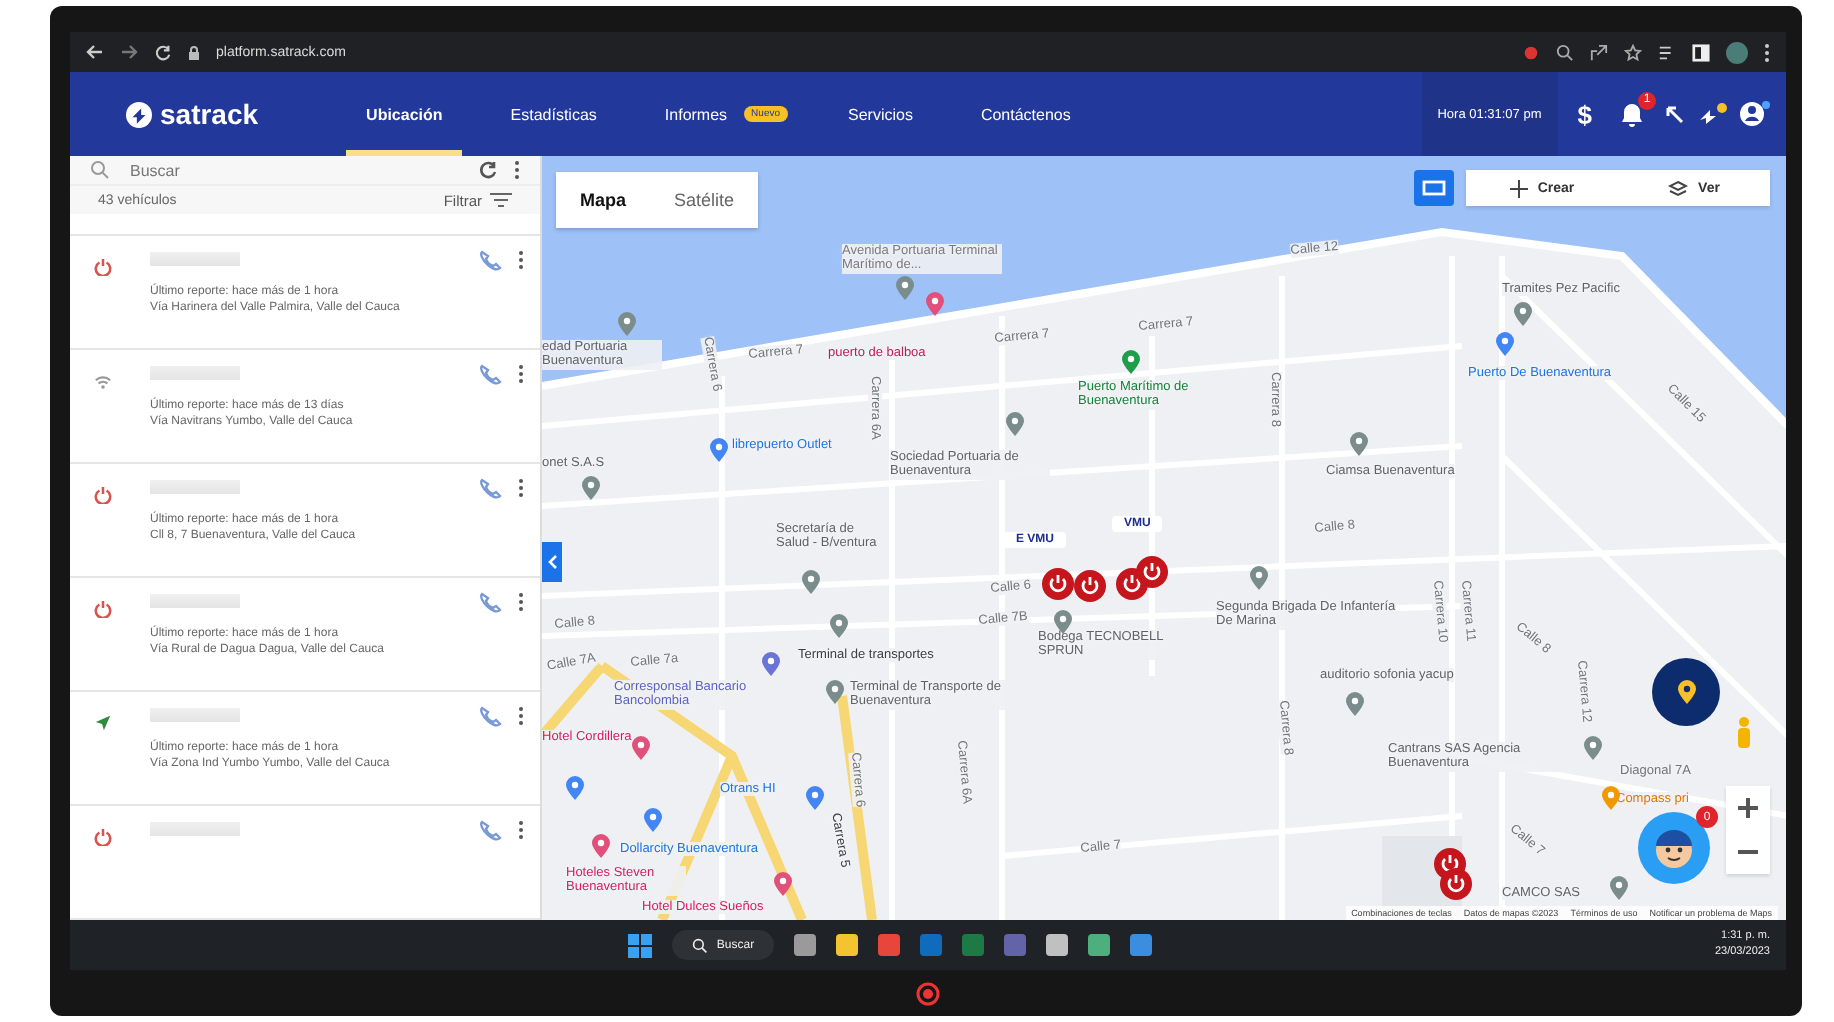 This screenshot has height=1022, width=1834. I want to click on forward-icon, so click(129, 52).